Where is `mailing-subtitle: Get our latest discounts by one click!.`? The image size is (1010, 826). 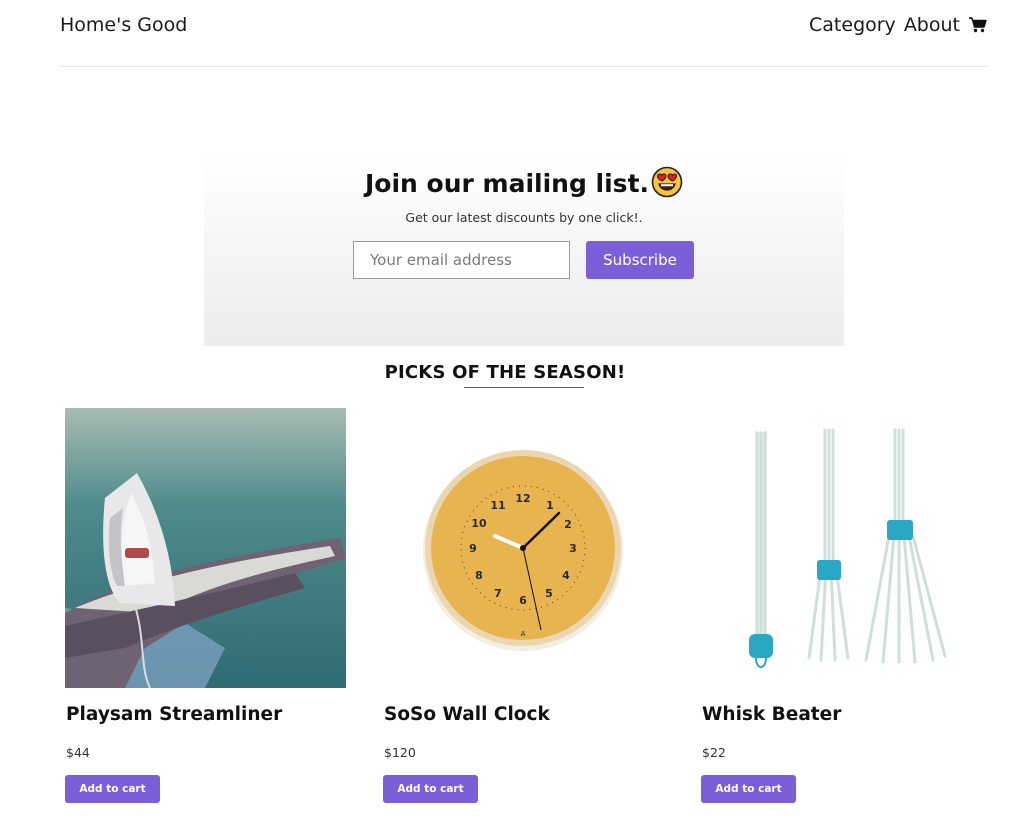
mailing-subtitle: Get our latest discounts by one click!. is located at coordinates (524, 217).